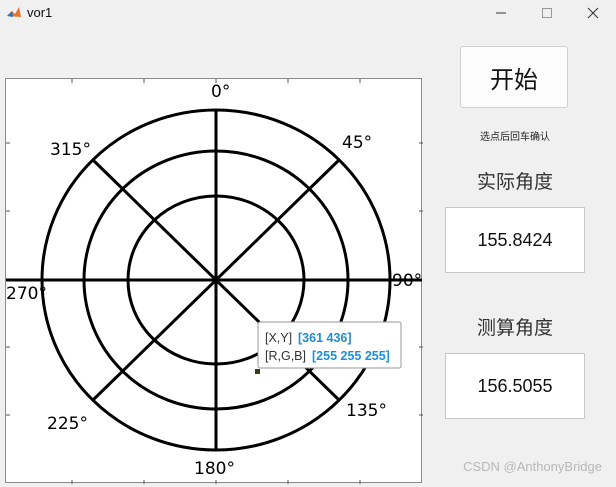 The width and height of the screenshot is (616, 487). What do you see at coordinates (325, 338) in the screenshot?
I see `datatip-xy-value: [361 436]` at bounding box center [325, 338].